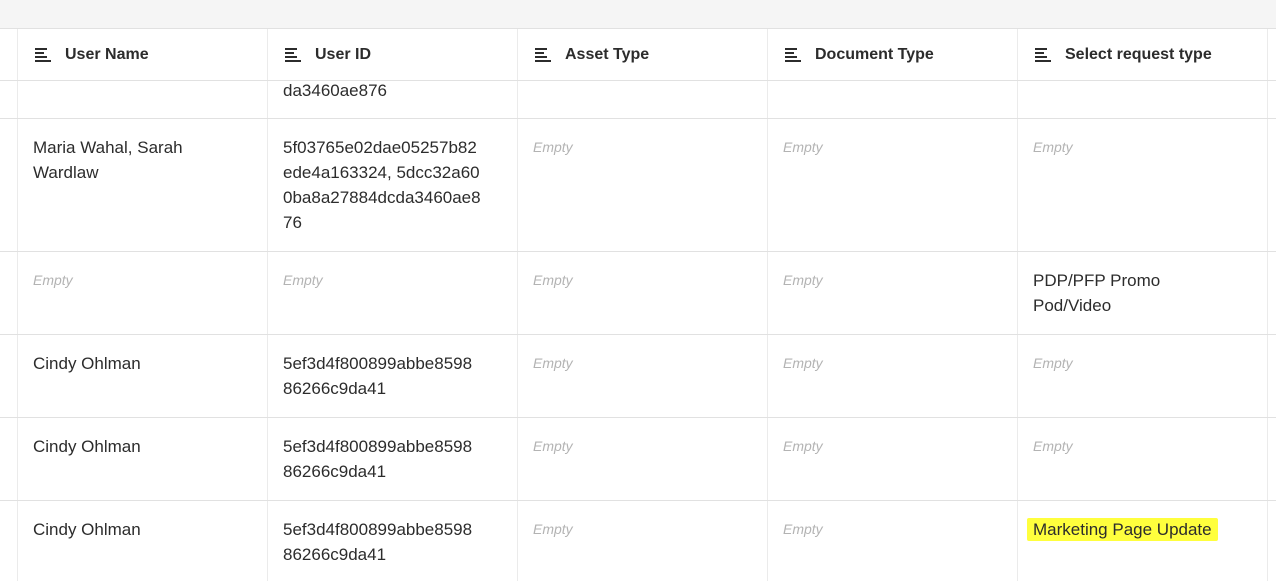 This screenshot has height=581, width=1276. What do you see at coordinates (1122, 529) in the screenshot?
I see `highlighted-request-type: Marketing Page Update` at bounding box center [1122, 529].